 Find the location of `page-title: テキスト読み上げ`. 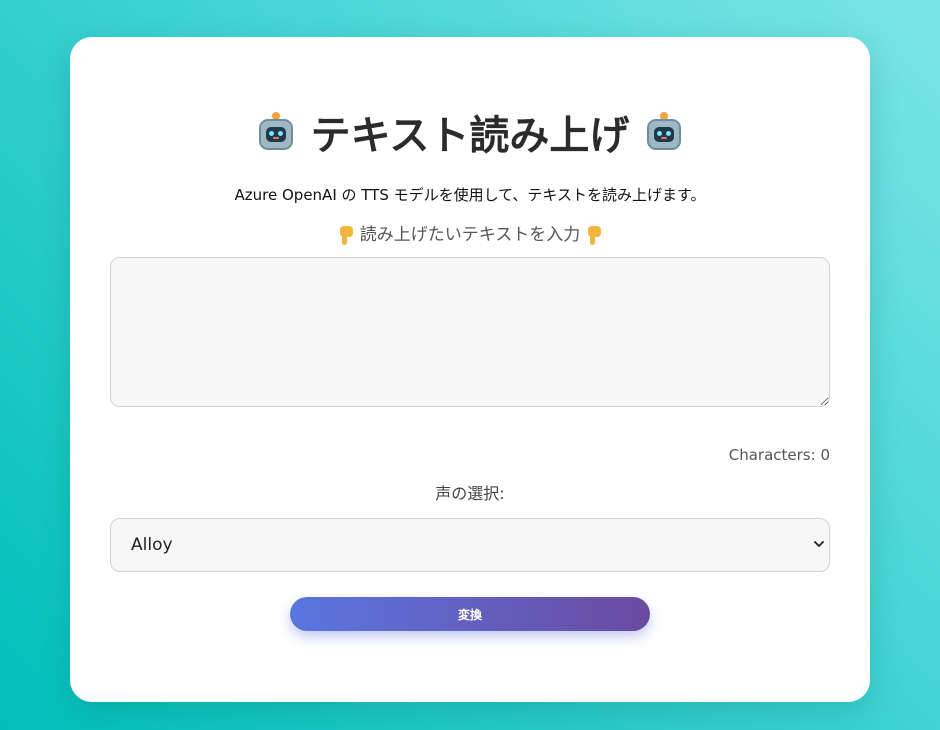

page-title: テキスト読み上げ is located at coordinates (470, 136).